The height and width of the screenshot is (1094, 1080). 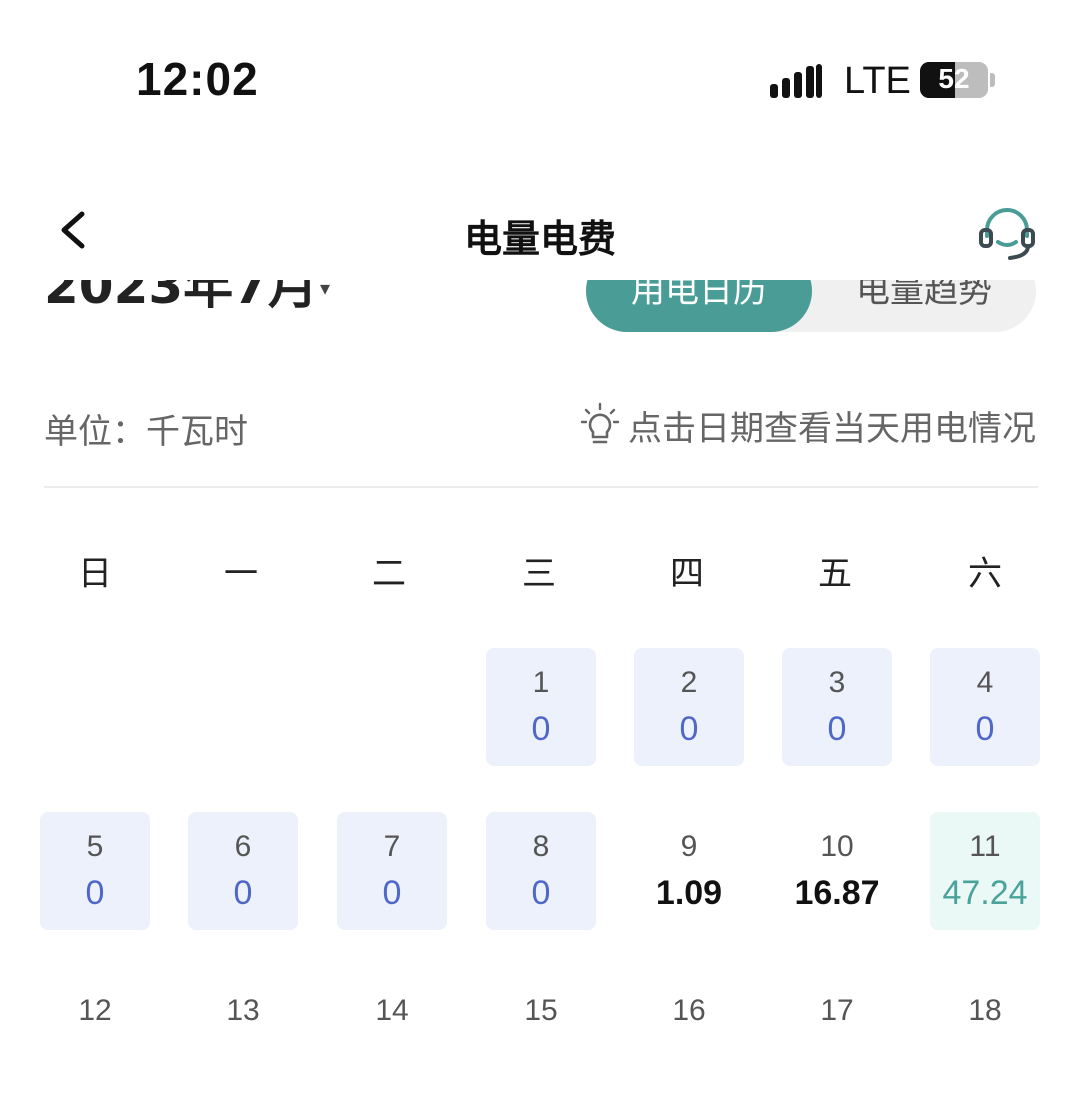 I want to click on calendar-day: 5 0, so click(x=95, y=871).